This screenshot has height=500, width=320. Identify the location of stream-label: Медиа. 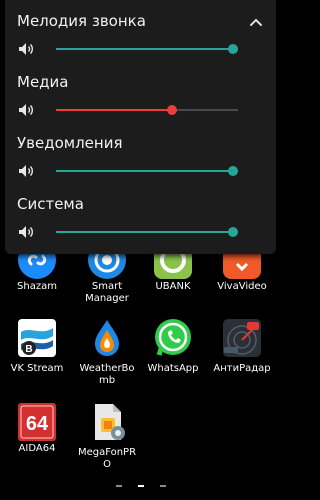
(43, 82).